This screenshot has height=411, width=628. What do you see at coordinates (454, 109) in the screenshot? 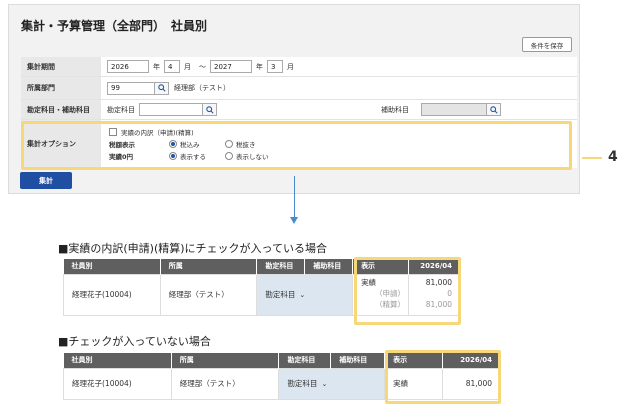
I see `sub-account-input` at bounding box center [454, 109].